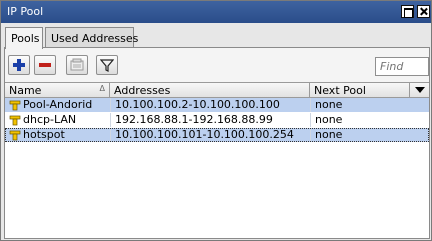 This screenshot has width=432, height=241. What do you see at coordinates (210, 105) in the screenshot?
I see `addresses-cell: 10.100.100.2-10.100.100.100` at bounding box center [210, 105].